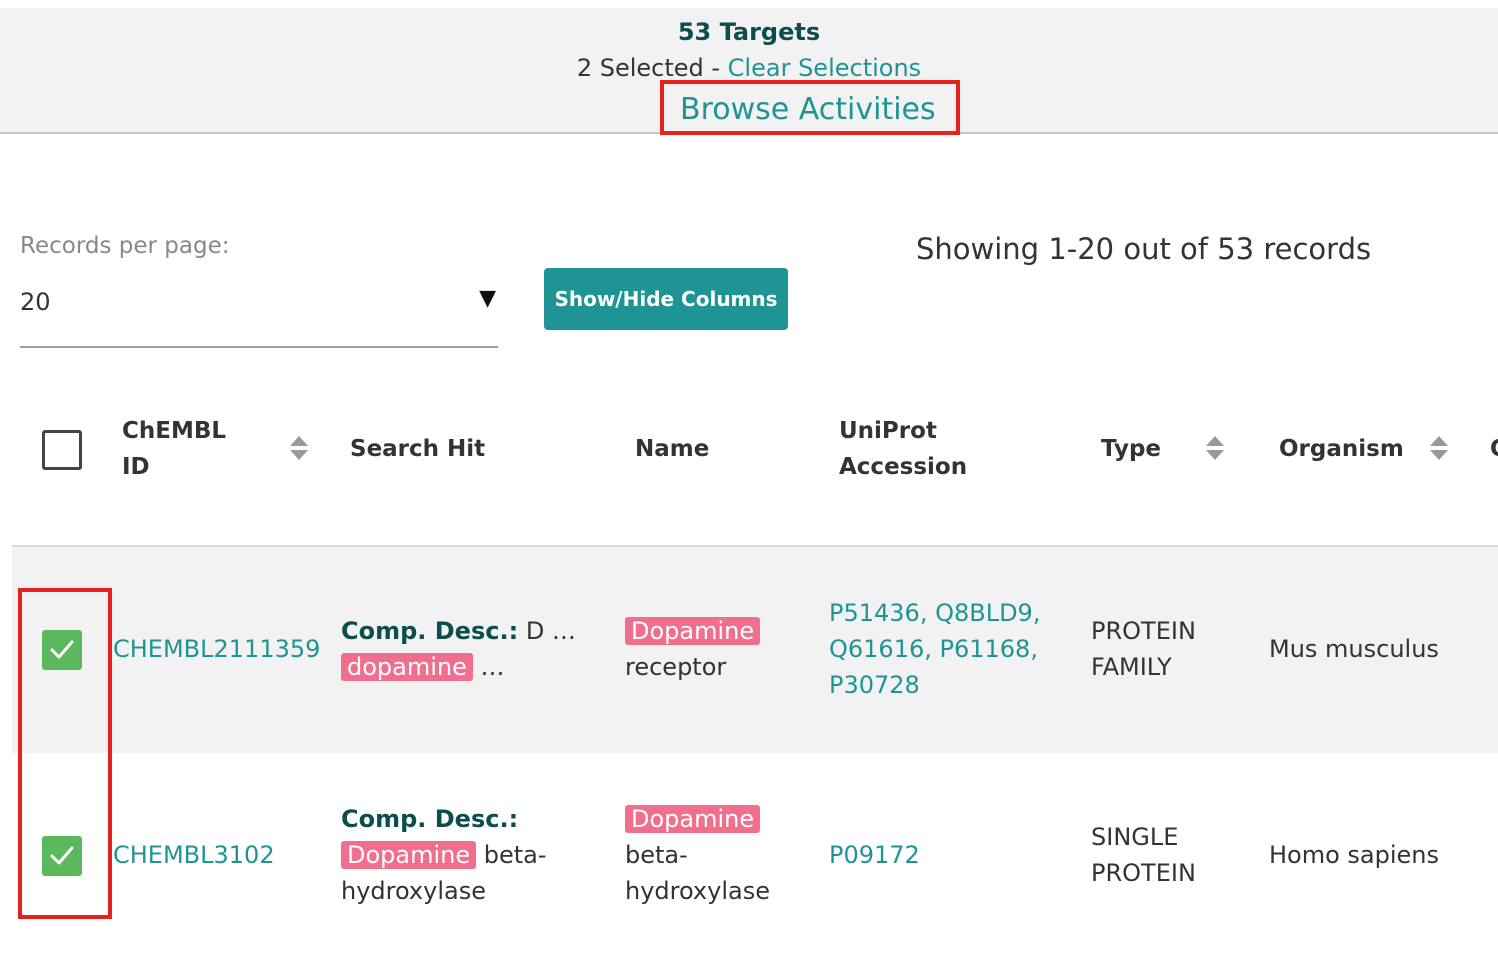 This screenshot has height=958, width=1498. What do you see at coordinates (693, 649) in the screenshot?
I see `name-cell: Dopamine receptor` at bounding box center [693, 649].